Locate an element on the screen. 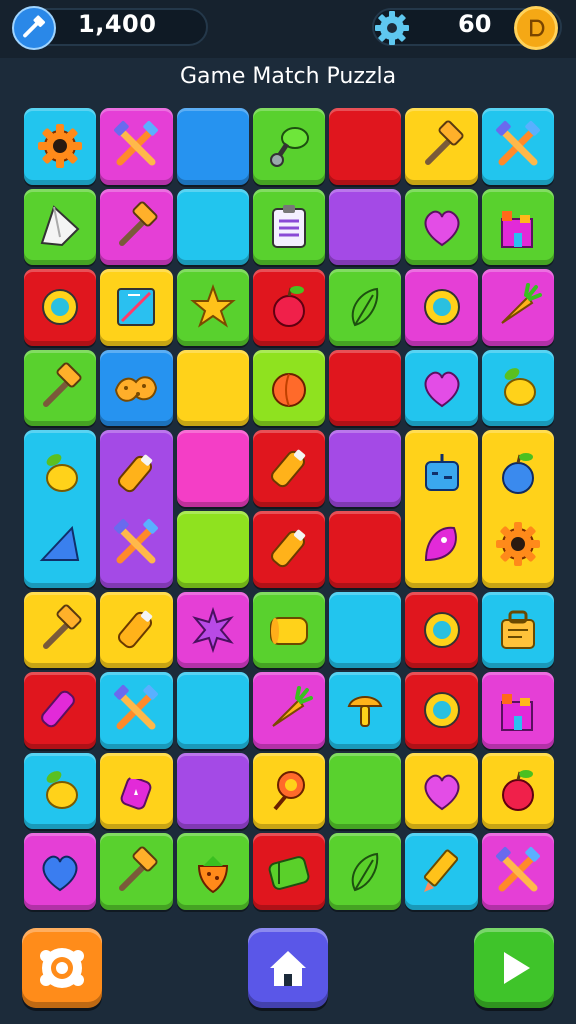 The image size is (576, 1024). coins-value: 60 is located at coordinates (475, 24).